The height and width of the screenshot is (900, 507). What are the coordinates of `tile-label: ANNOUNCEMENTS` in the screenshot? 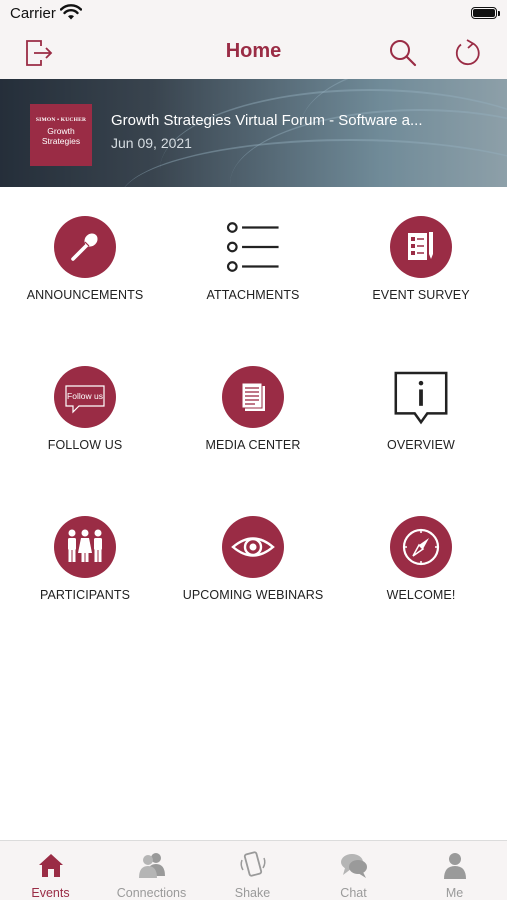 It's located at (85, 295).